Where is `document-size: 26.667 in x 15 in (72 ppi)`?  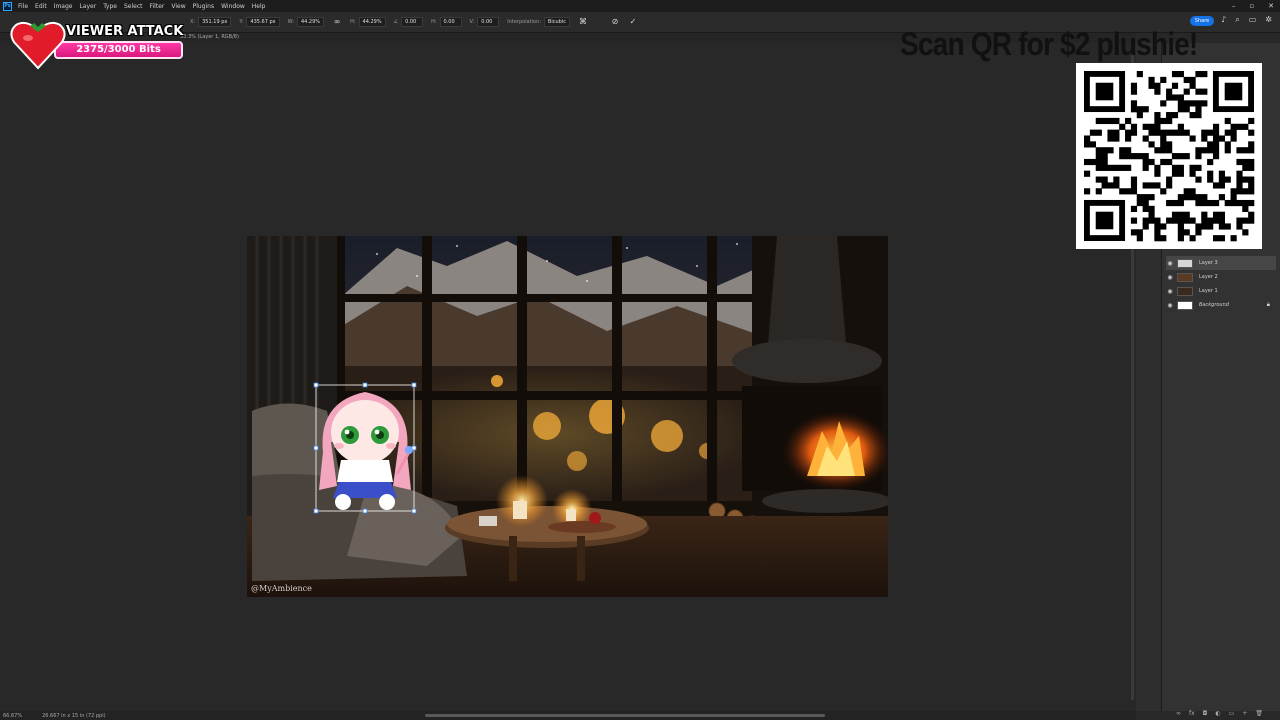 document-size: 26.667 in x 15 in (72 ppi) is located at coordinates (74, 715).